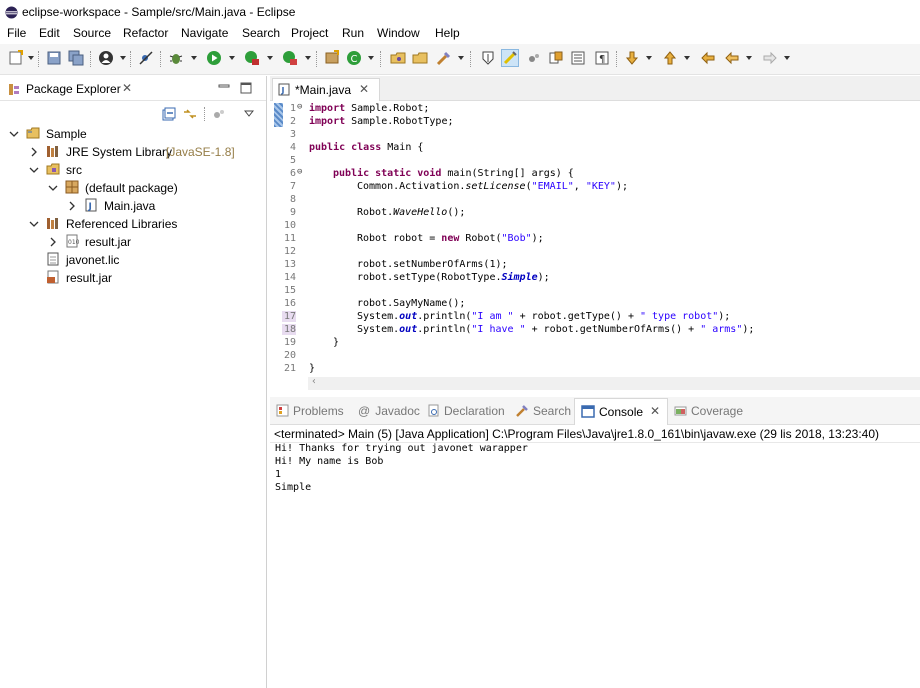 This screenshot has height=688, width=920. I want to click on code-text: Common.Activation., so click(411, 186).